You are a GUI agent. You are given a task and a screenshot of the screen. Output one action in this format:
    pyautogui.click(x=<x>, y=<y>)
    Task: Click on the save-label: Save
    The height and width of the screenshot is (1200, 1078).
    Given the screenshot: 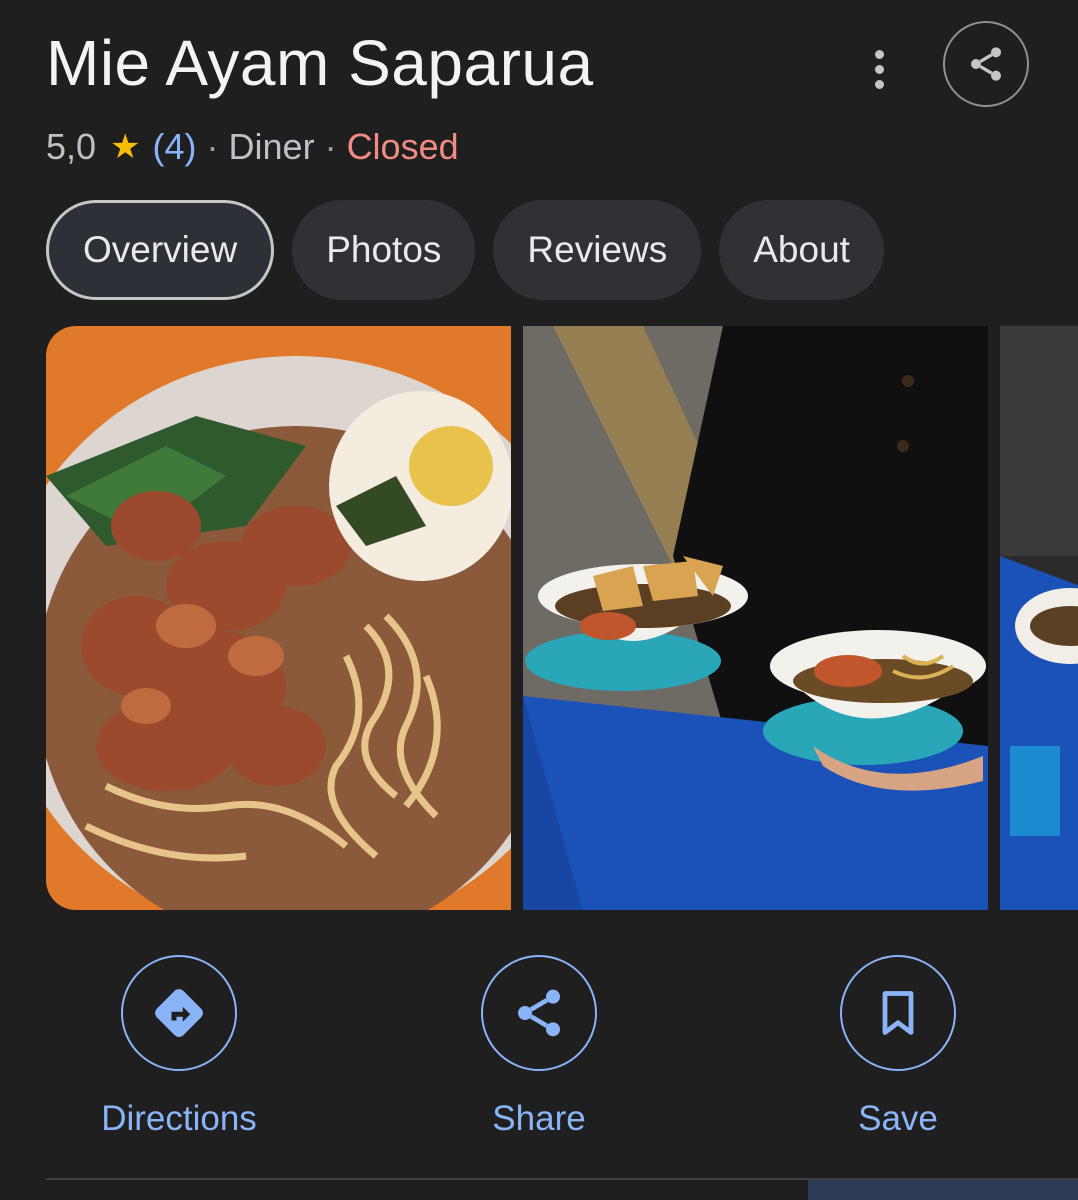 What is the action you would take?
    pyautogui.click(x=898, y=1118)
    